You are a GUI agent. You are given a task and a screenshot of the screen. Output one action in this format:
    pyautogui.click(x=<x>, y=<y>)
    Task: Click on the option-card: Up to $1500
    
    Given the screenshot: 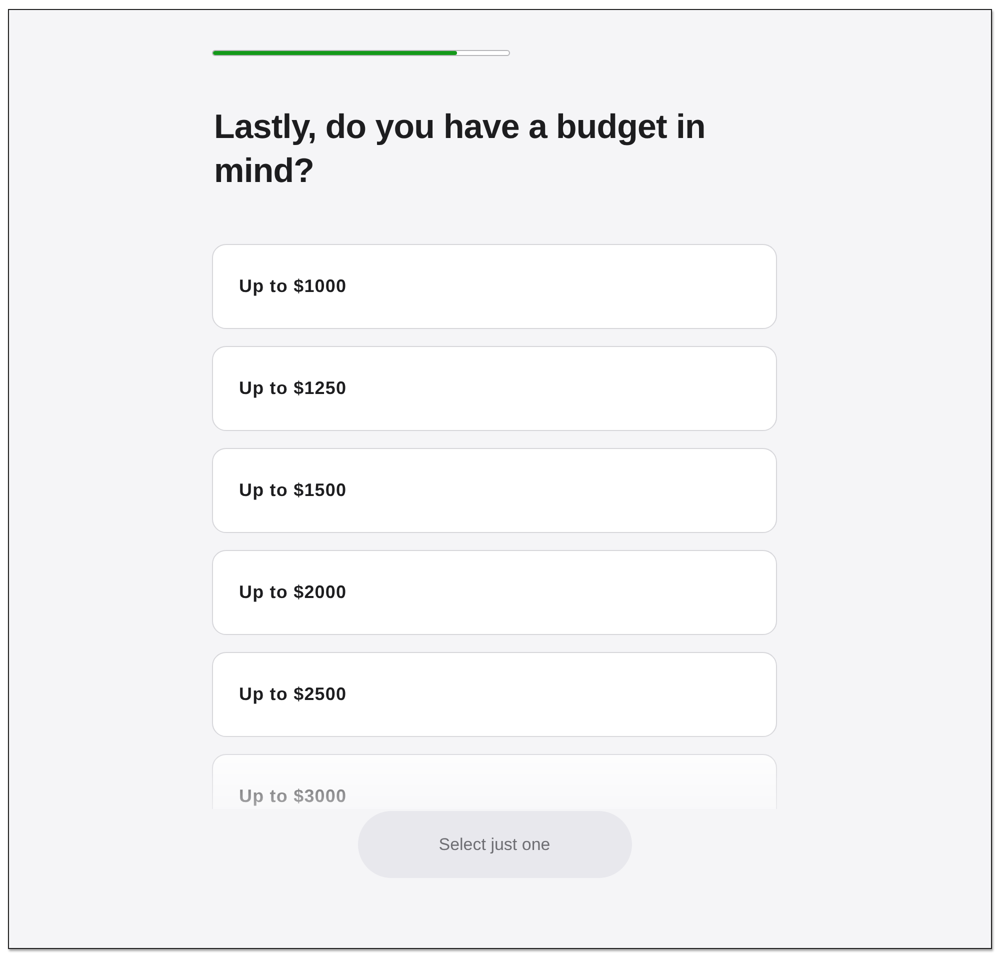 What is the action you would take?
    pyautogui.click(x=494, y=490)
    